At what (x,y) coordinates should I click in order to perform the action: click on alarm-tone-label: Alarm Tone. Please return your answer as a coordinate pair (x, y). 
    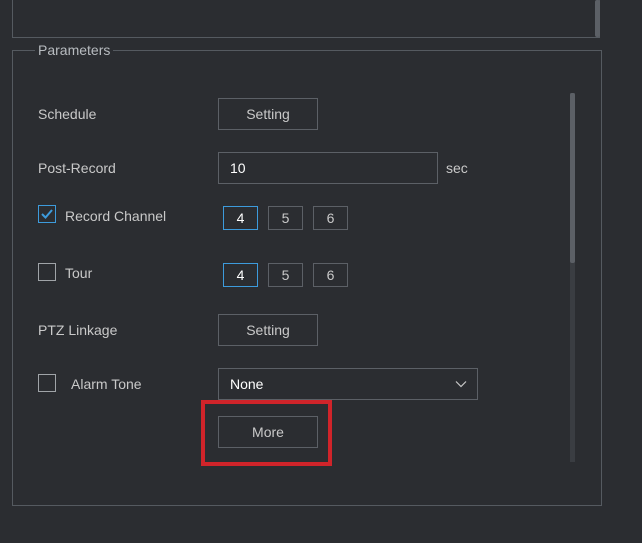
    Looking at the image, I should click on (106, 384).